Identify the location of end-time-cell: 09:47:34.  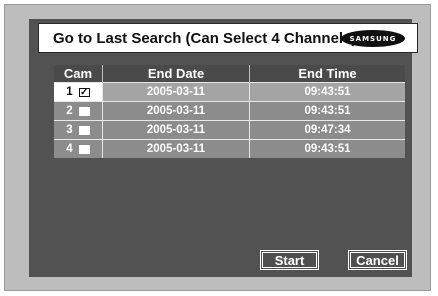
(327, 130).